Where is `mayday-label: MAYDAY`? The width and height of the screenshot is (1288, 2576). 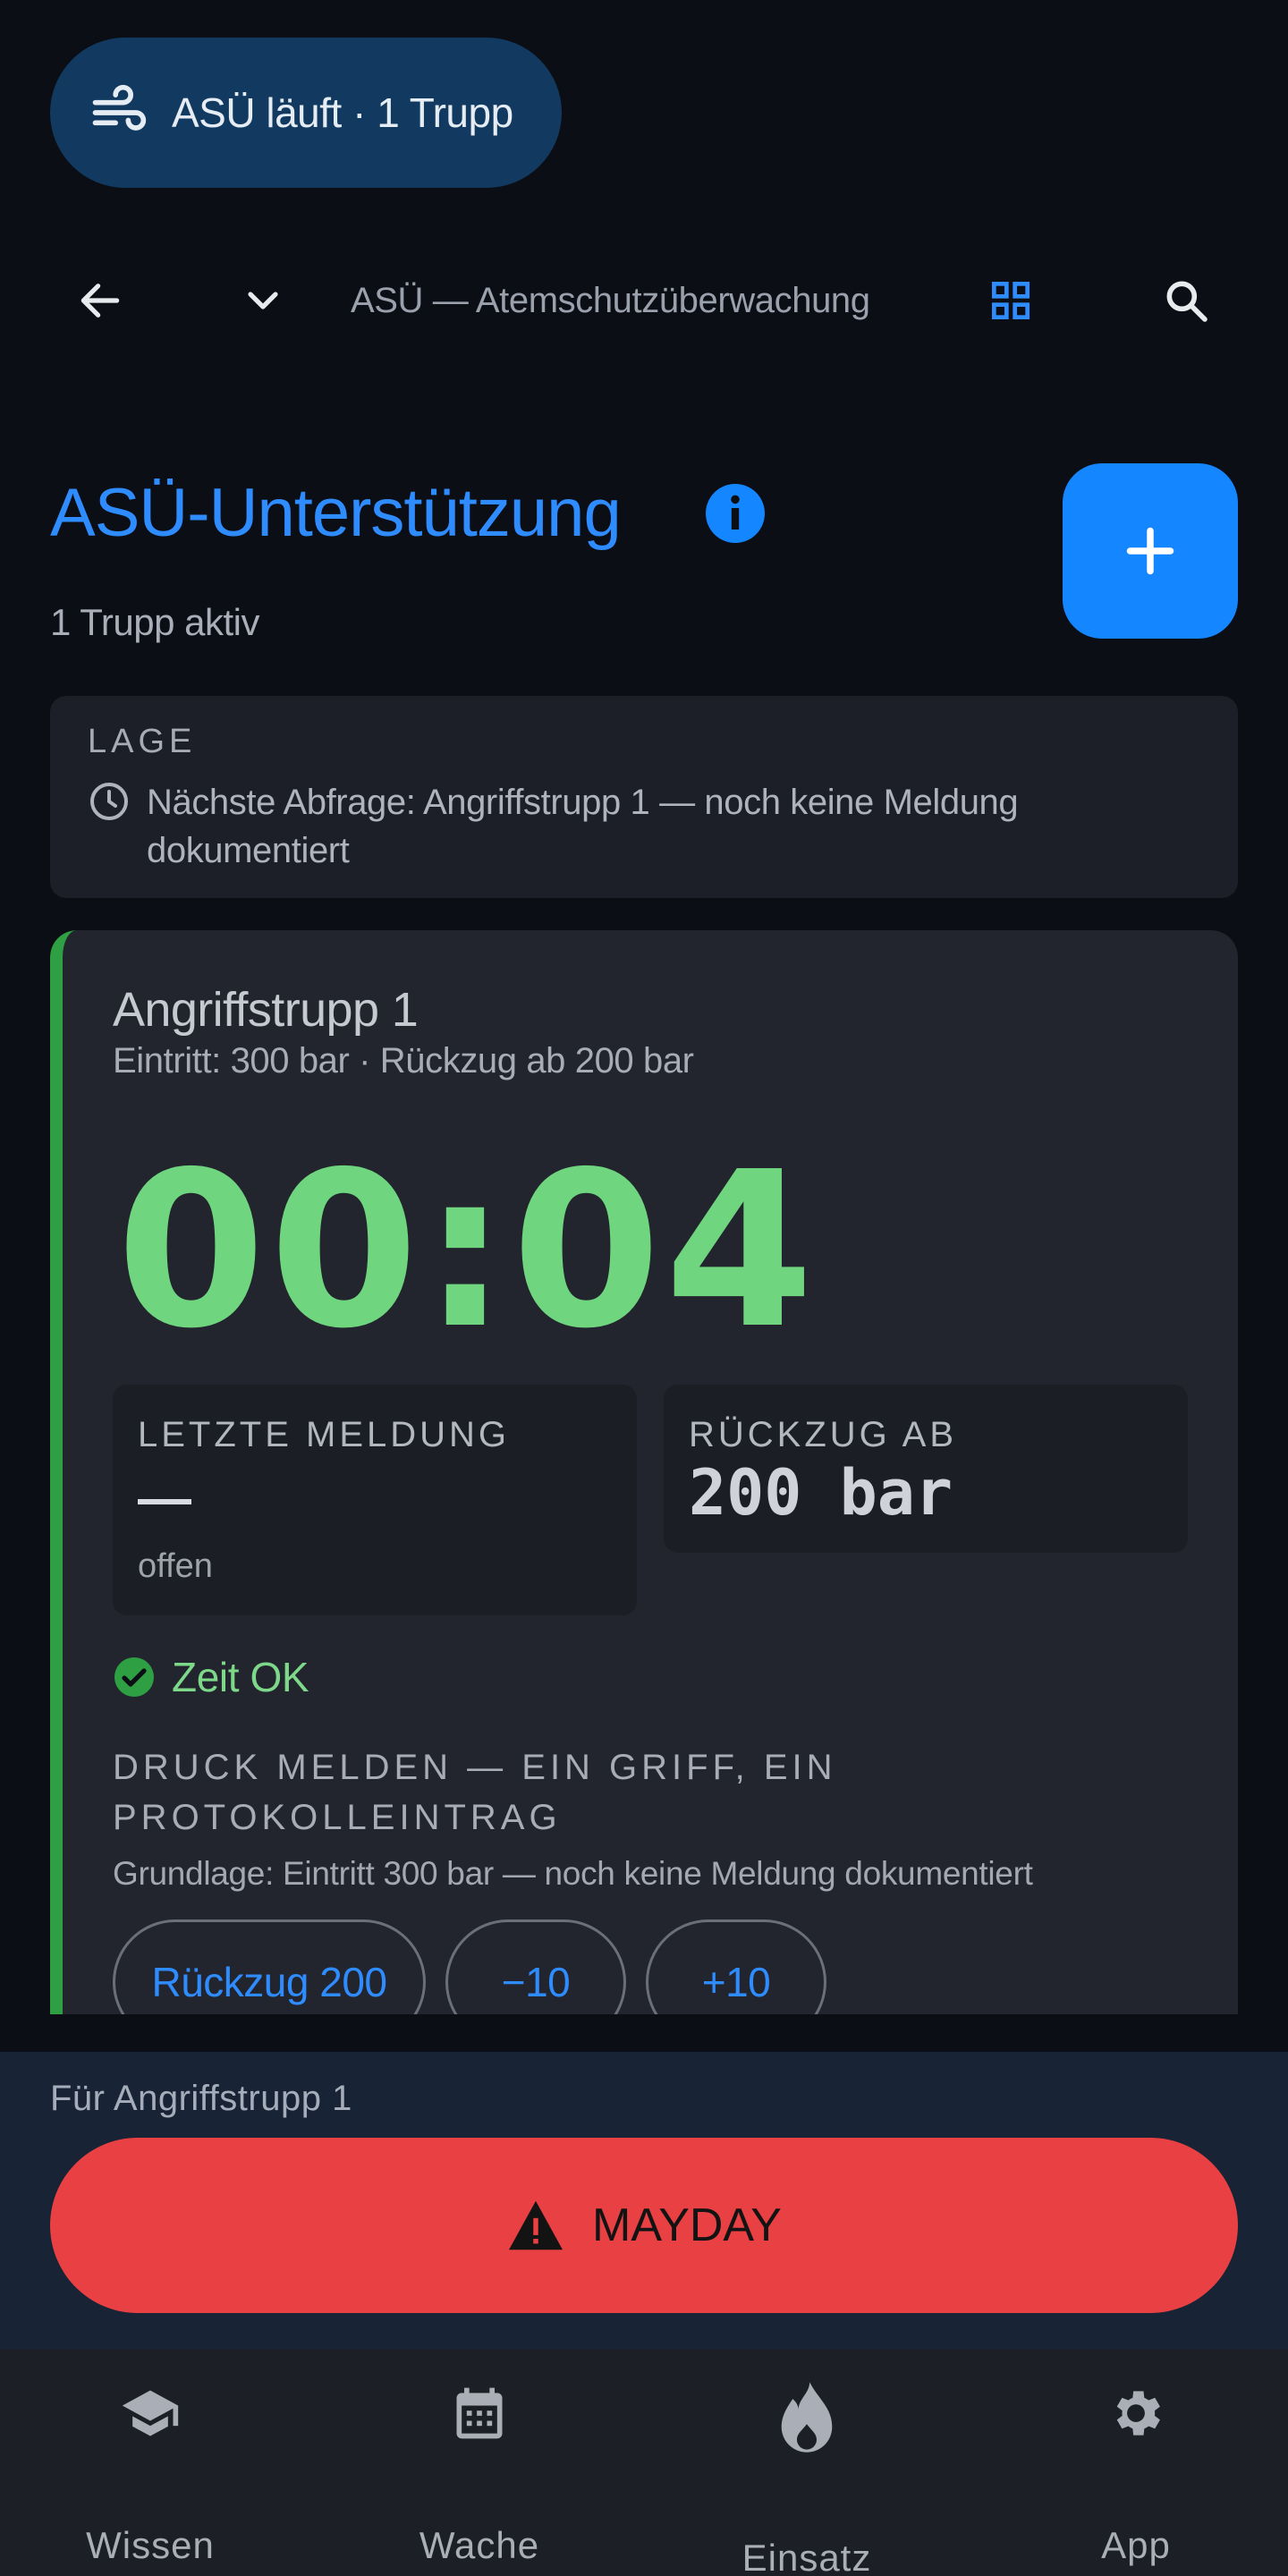 mayday-label: MAYDAY is located at coordinates (687, 2225).